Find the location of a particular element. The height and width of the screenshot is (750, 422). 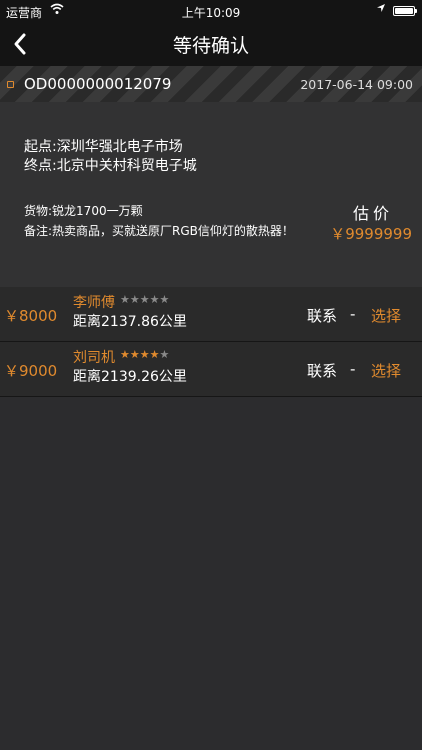

estimate-price: ￥9999999 is located at coordinates (371, 234).